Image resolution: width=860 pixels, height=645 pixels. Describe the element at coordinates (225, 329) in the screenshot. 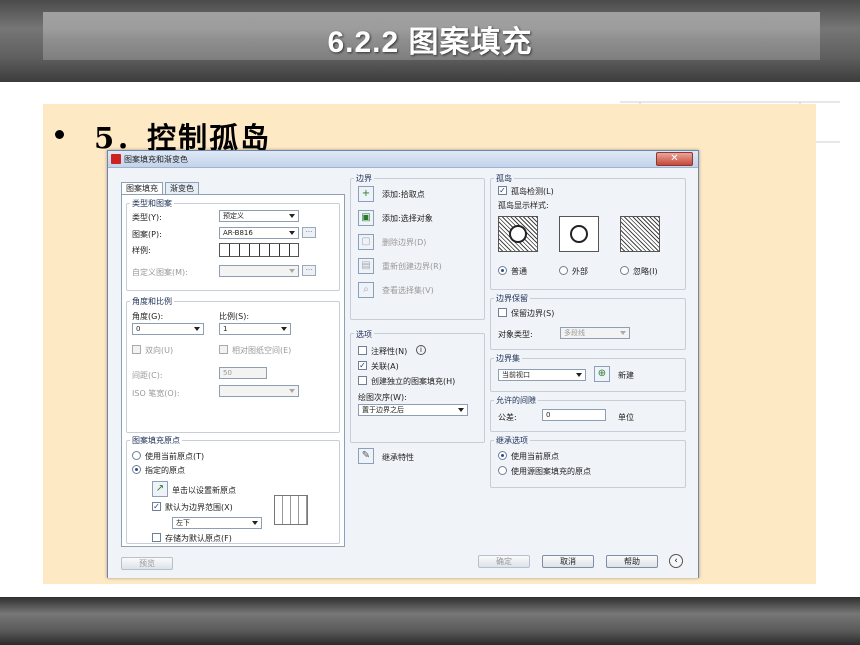

I see `scale-value: 1` at that location.